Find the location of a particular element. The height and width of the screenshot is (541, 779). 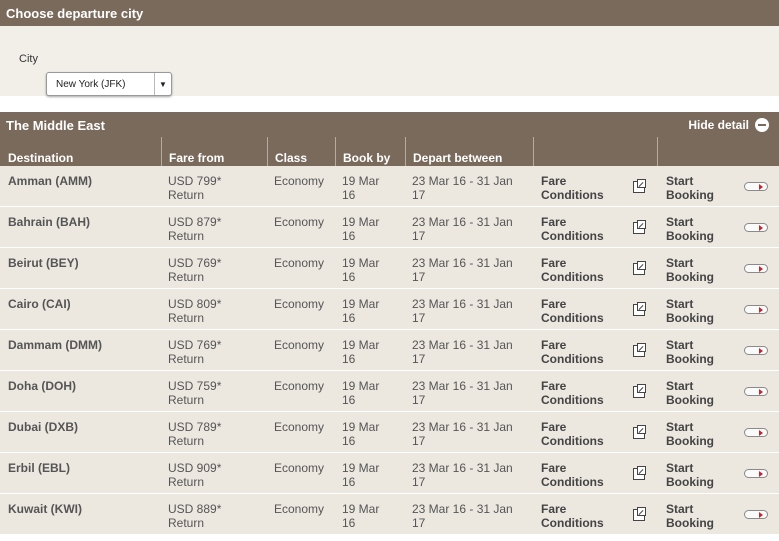

class-cell: Economy is located at coordinates (299, 427).